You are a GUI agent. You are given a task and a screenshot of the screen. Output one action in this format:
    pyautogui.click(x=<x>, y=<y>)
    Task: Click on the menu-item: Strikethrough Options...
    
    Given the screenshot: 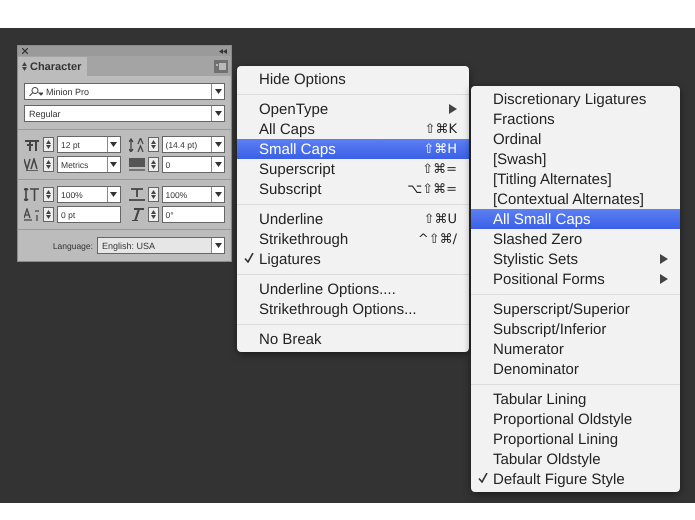 What is the action you would take?
    pyautogui.click(x=353, y=309)
    